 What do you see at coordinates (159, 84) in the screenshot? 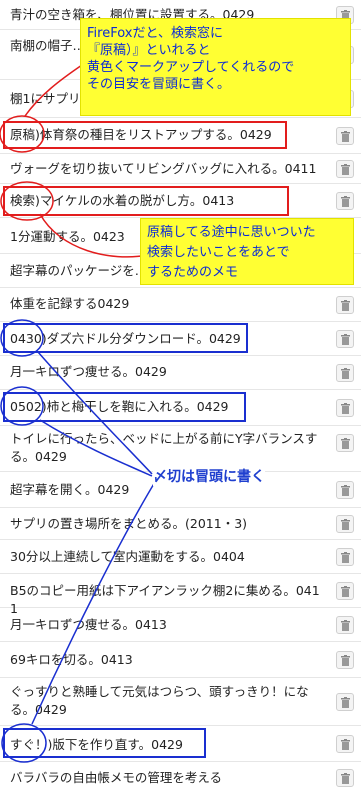
I see `note-line: その目安を冒頭に書く。` at bounding box center [159, 84].